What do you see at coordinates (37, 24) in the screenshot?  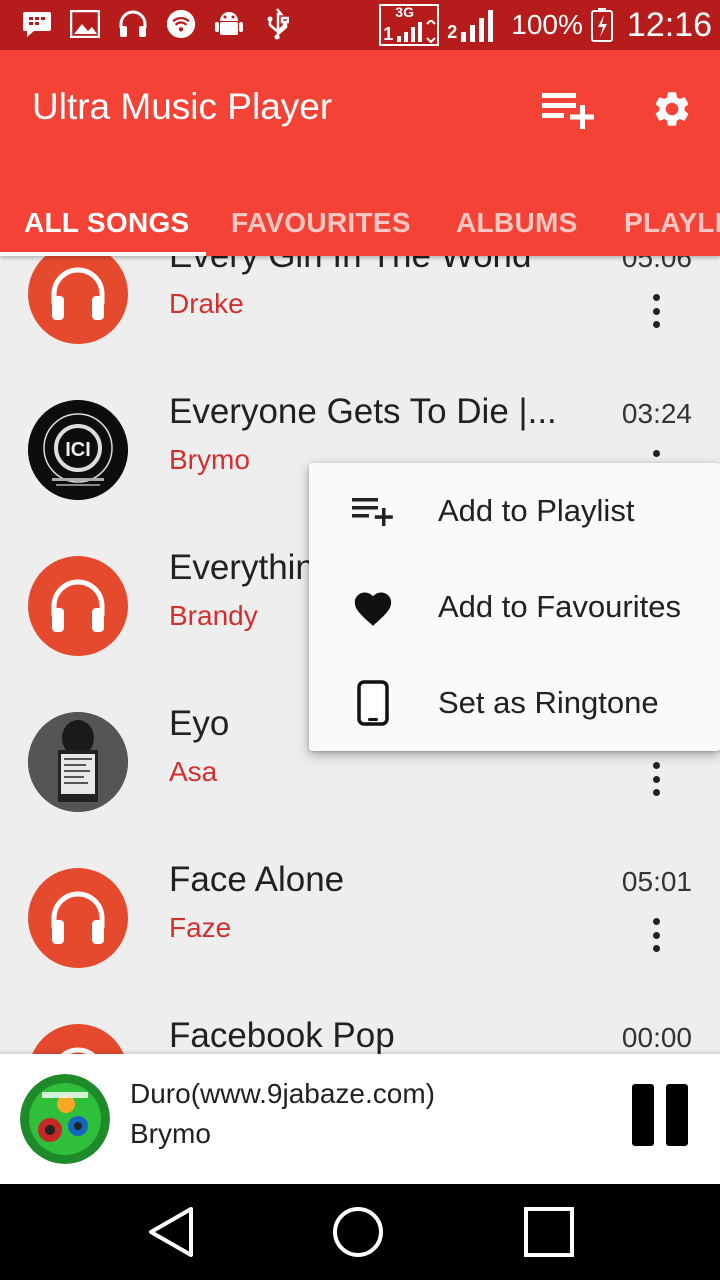 I see `bbm-icon` at bounding box center [37, 24].